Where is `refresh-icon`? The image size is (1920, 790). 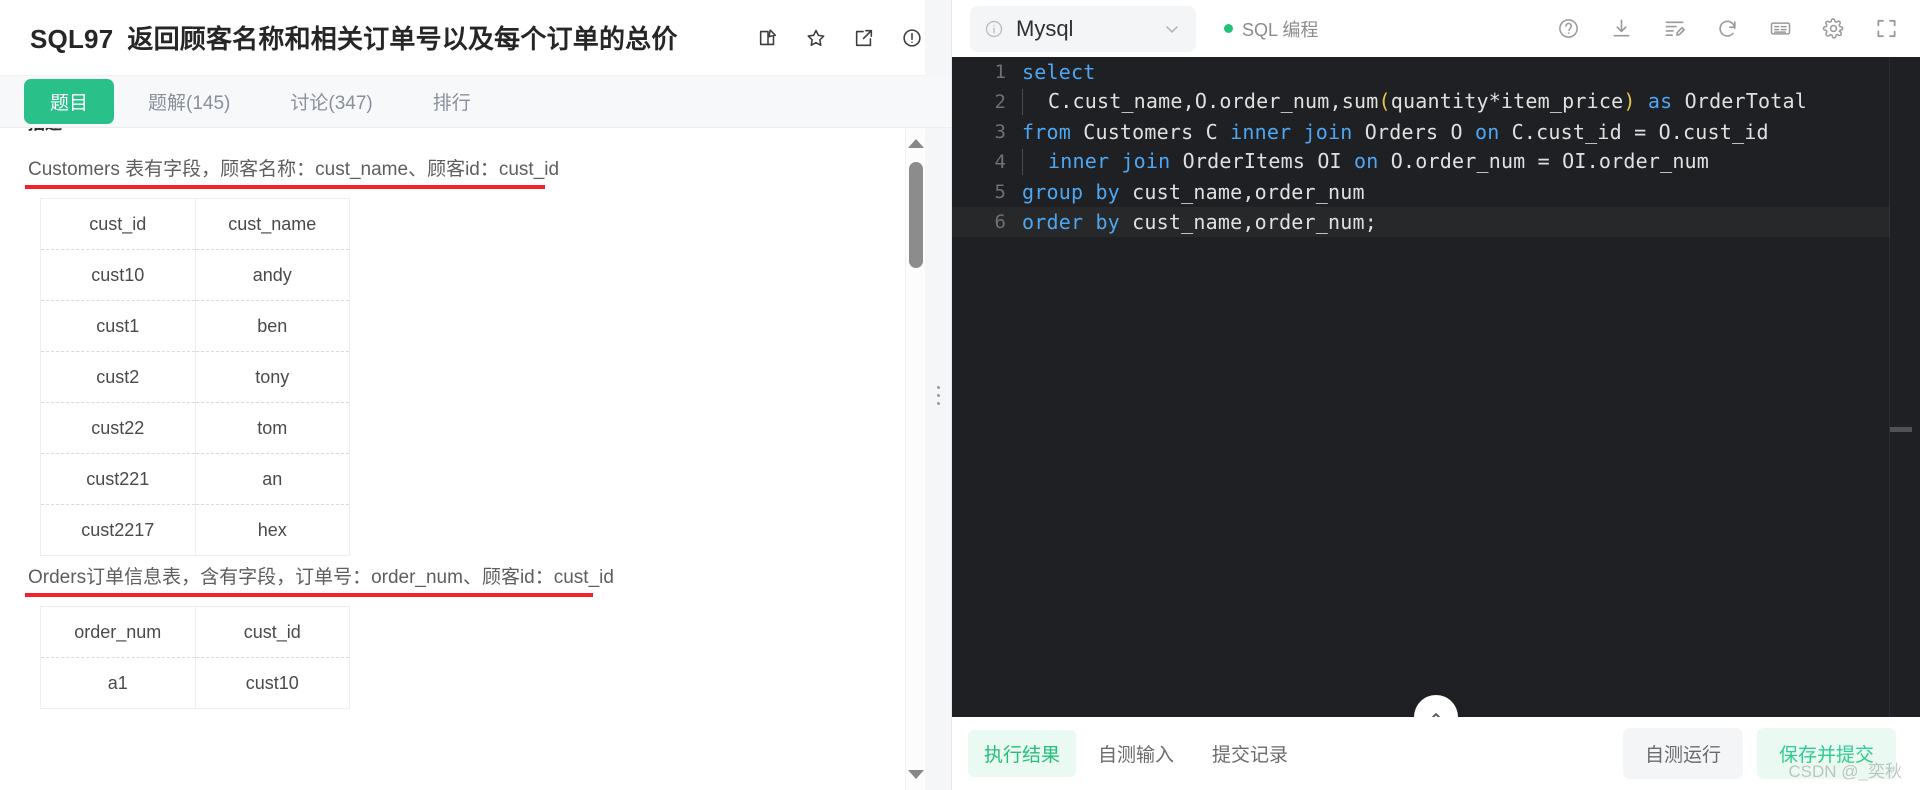 refresh-icon is located at coordinates (1727, 28).